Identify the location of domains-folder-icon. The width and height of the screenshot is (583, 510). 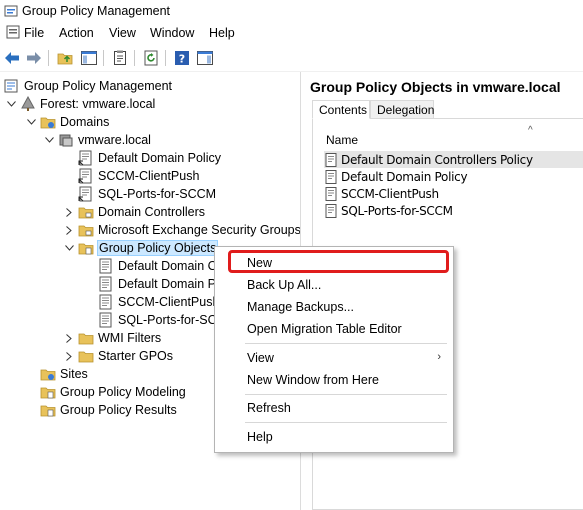
(48, 122).